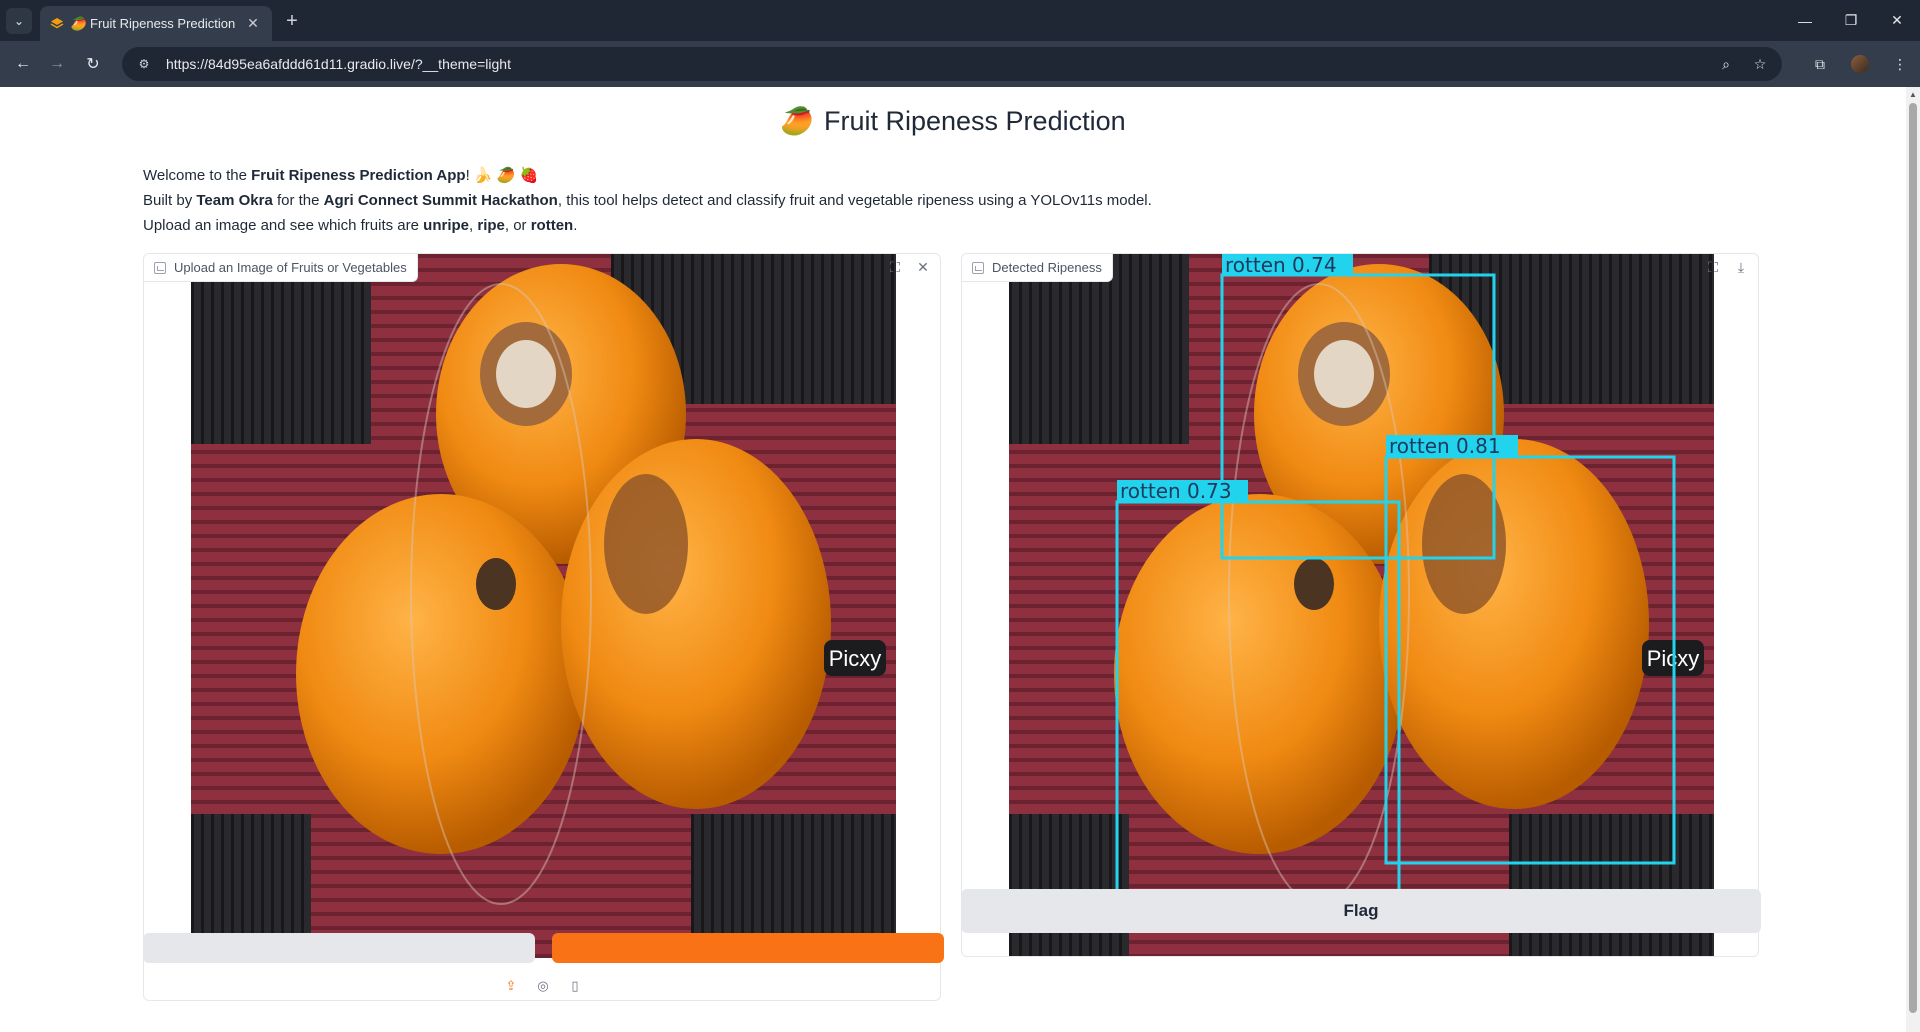 Image resolution: width=1920 pixels, height=1032 pixels. I want to click on menu-icon: ⋮, so click(1900, 64).